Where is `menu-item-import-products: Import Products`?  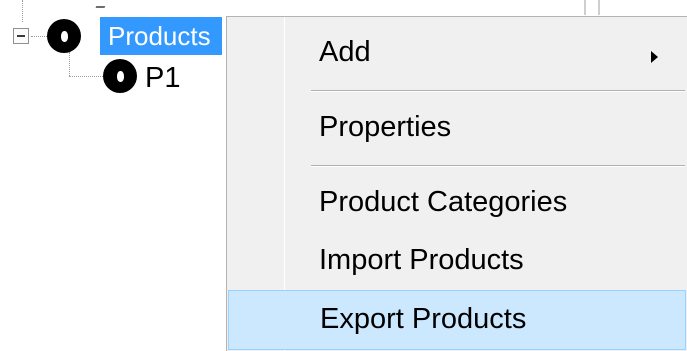 menu-item-import-products: Import Products is located at coordinates (457, 260).